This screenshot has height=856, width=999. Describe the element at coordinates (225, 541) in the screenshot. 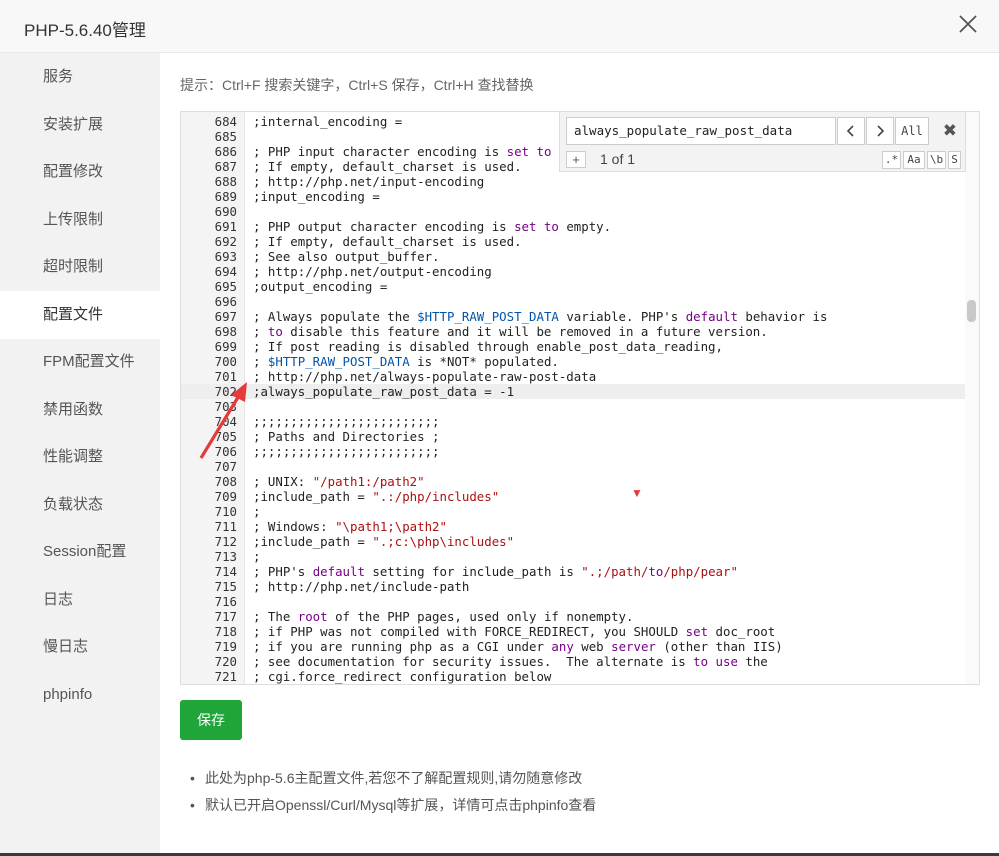

I see `line-number: 712` at that location.